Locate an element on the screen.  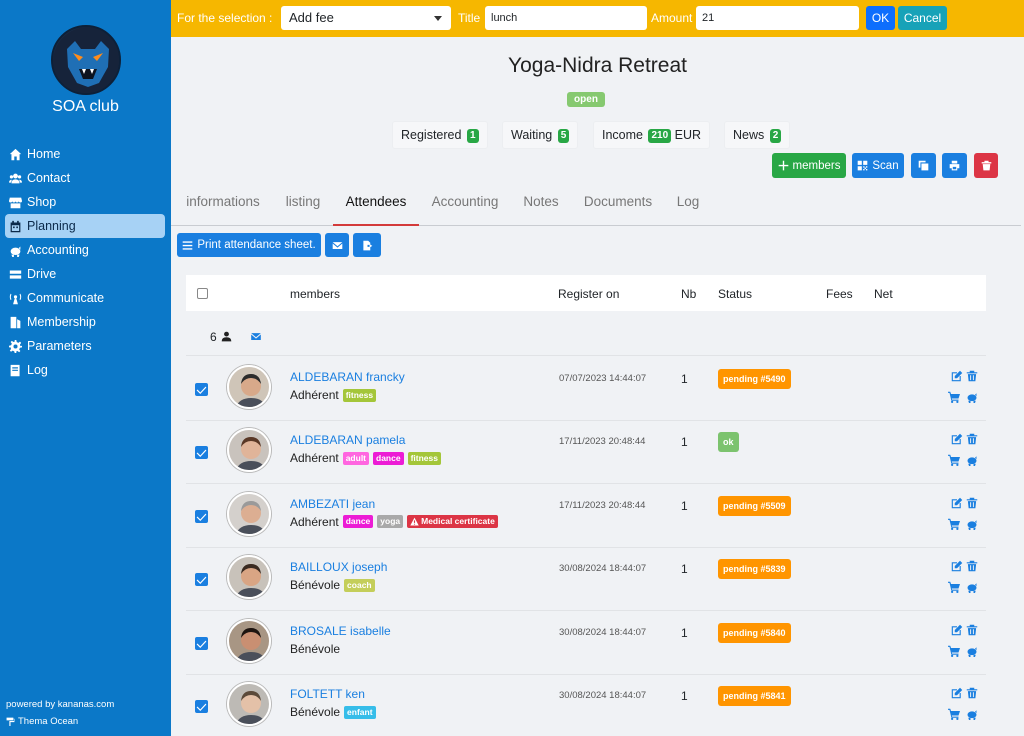
duplicate-button is located at coordinates (923, 165).